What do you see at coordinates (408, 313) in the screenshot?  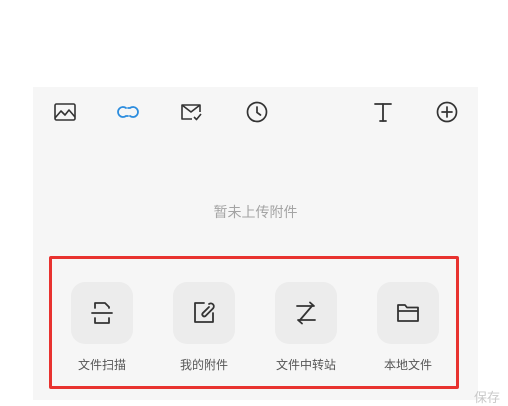 I see `folder-icon` at bounding box center [408, 313].